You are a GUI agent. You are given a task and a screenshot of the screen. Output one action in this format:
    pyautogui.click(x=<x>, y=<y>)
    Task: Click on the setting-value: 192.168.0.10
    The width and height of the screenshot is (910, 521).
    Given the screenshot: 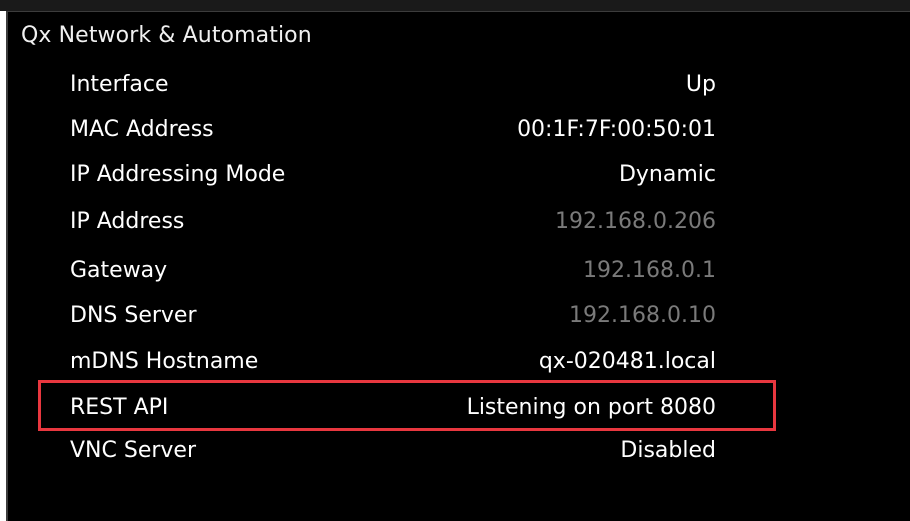 What is the action you would take?
    pyautogui.click(x=642, y=315)
    